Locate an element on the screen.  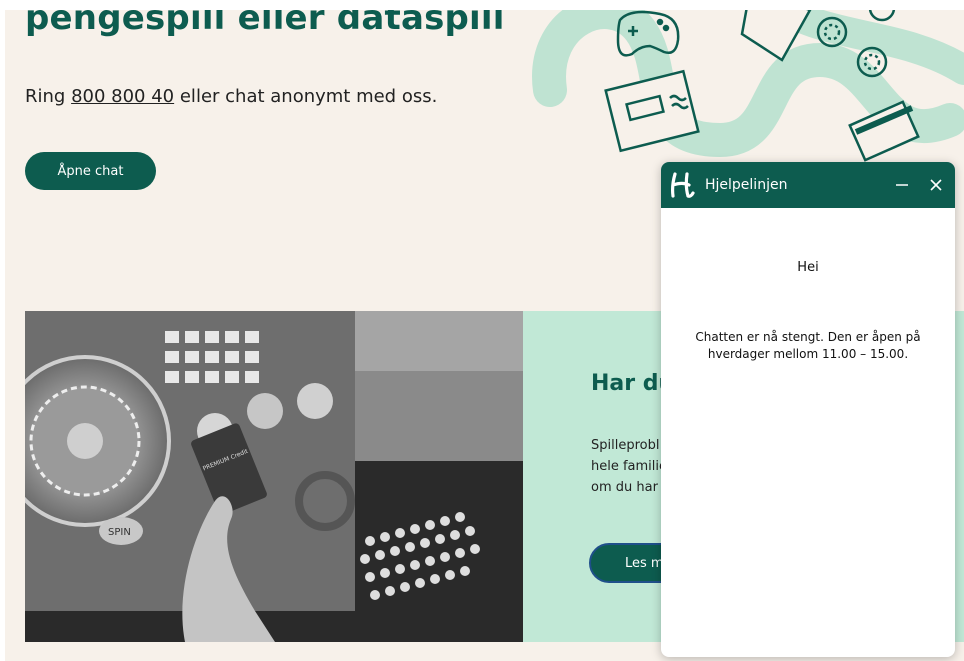
h-logo-icon is located at coordinates (683, 185).